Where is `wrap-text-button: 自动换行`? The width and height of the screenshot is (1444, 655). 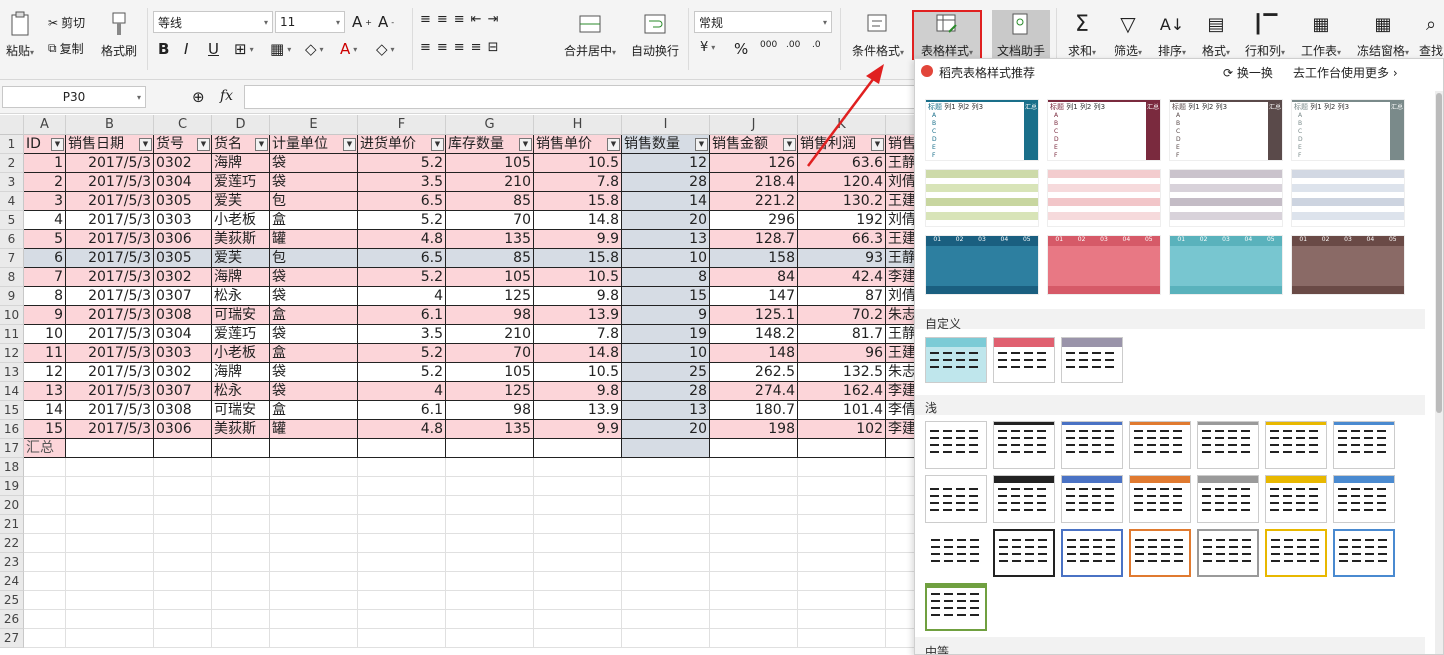 wrap-text-button: 自动换行 is located at coordinates (655, 29).